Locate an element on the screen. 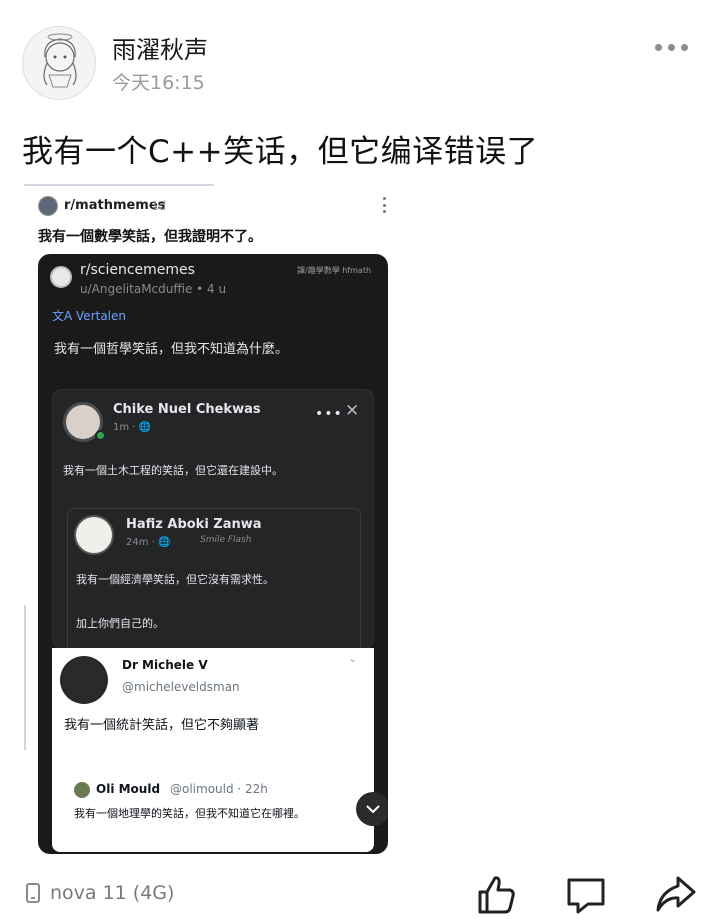  translate-link: 文A Vertalen is located at coordinates (89, 315).